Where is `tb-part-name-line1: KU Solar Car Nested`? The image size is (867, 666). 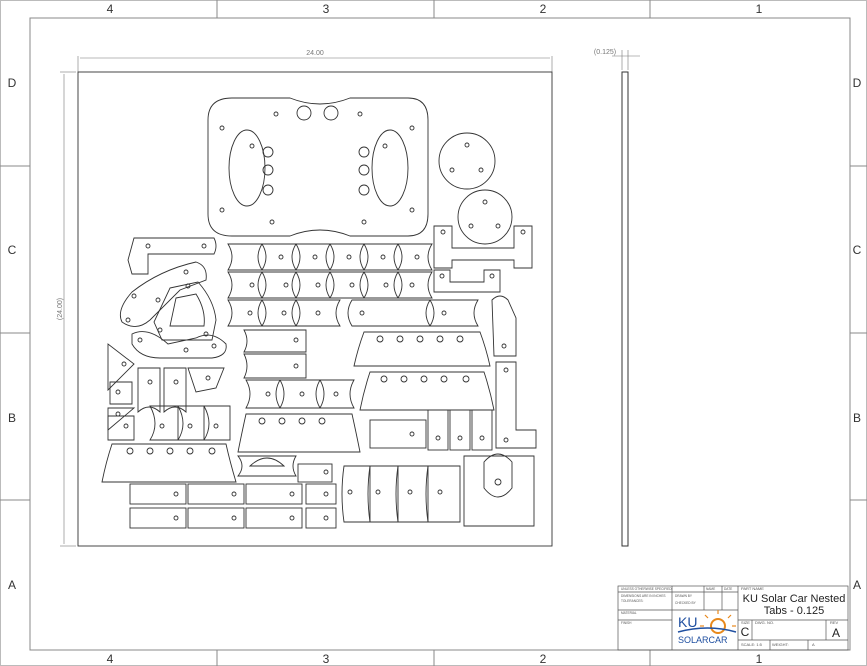 tb-part-name-line1: KU Solar Car Nested is located at coordinates (794, 599).